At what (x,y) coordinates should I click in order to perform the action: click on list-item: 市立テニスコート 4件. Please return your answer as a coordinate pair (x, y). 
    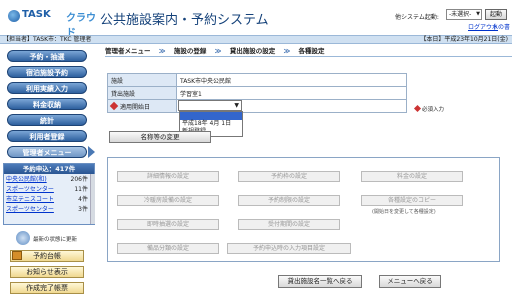
    Looking at the image, I should click on (48, 199).